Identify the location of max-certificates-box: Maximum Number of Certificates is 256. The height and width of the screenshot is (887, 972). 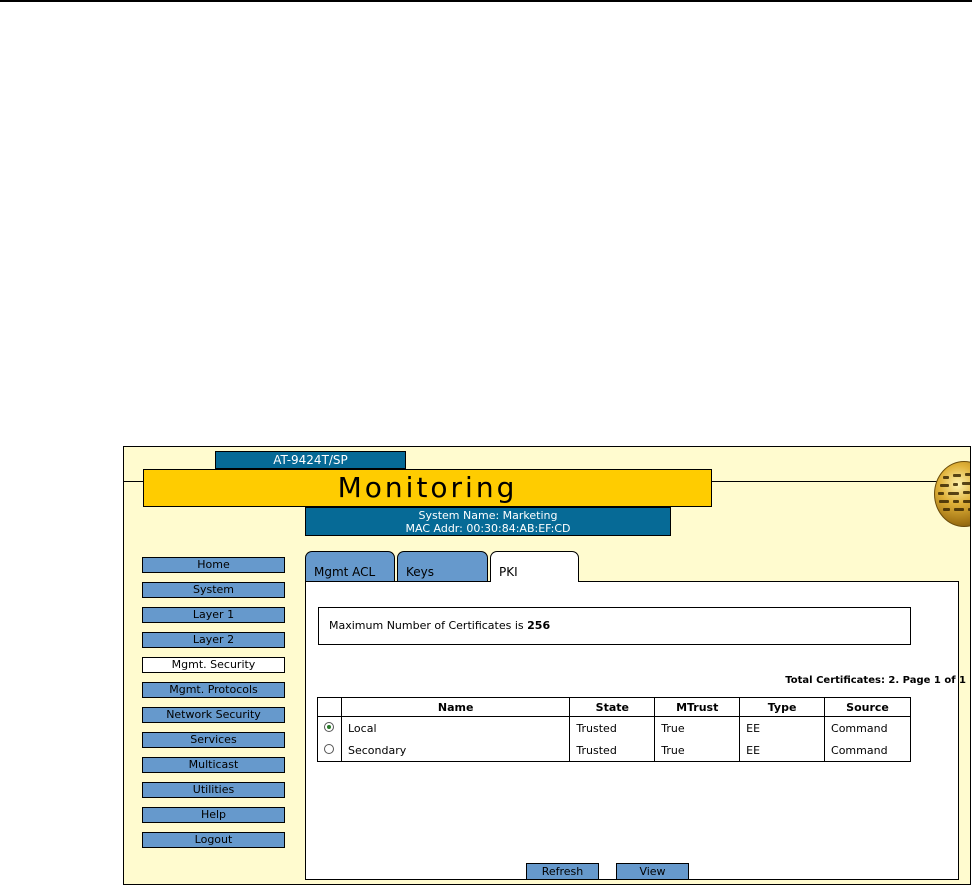
(614, 626).